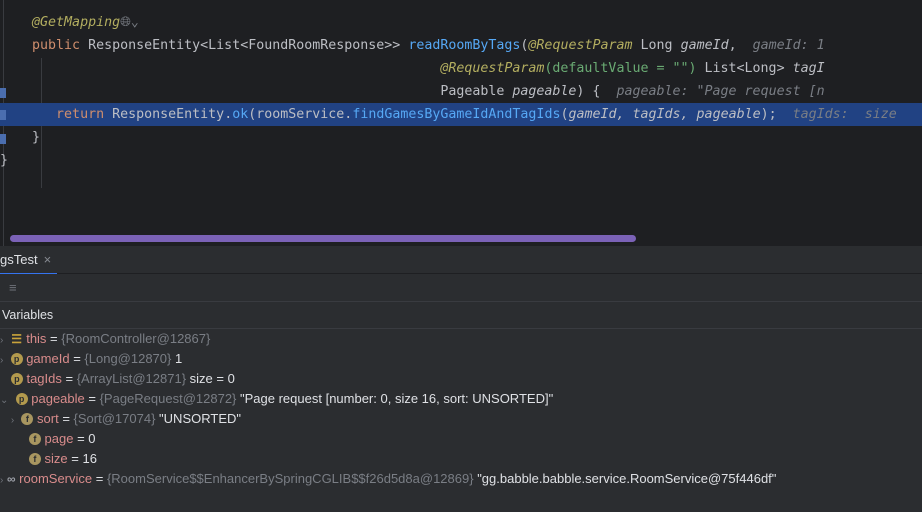 This screenshot has width=922, height=512. What do you see at coordinates (461, 260) in the screenshot?
I see `debug-tab-bar: gsTest ×` at bounding box center [461, 260].